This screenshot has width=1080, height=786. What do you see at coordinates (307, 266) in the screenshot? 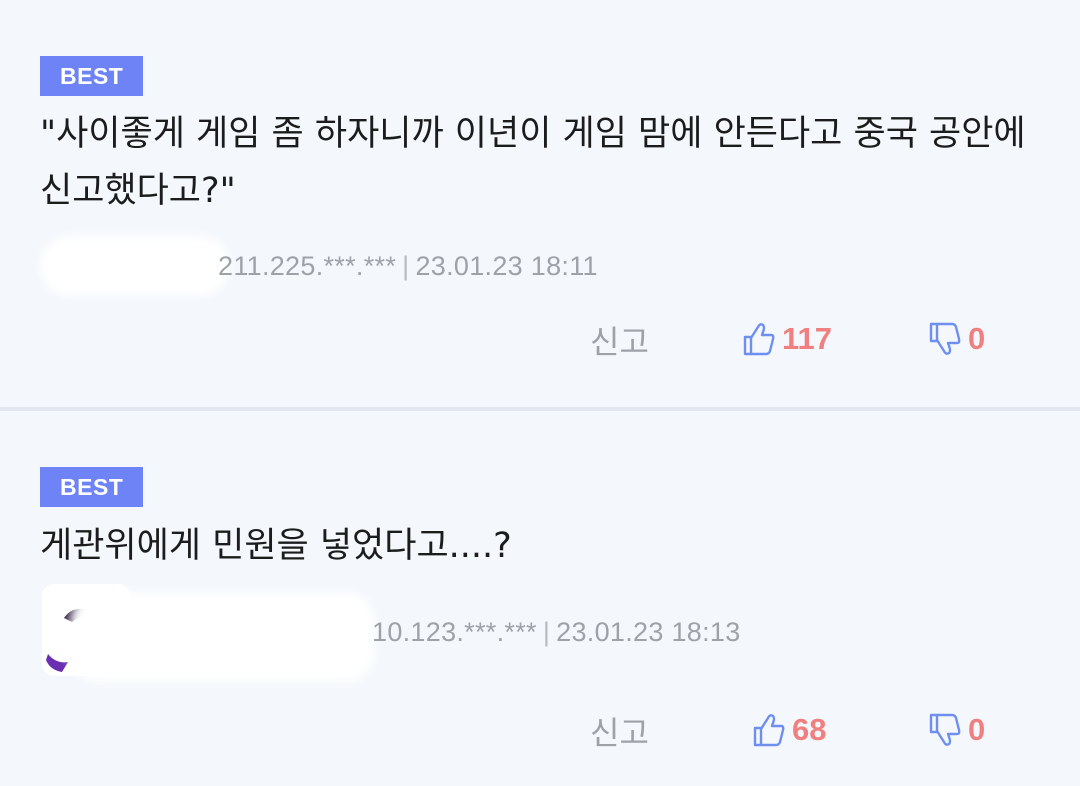
I see `author-ip: 211.225.***.***` at bounding box center [307, 266].